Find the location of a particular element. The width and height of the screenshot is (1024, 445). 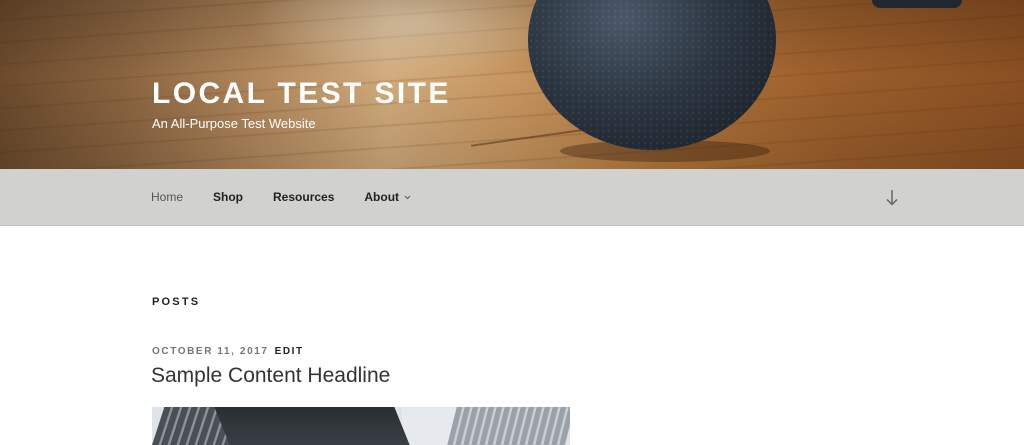

nav-item-shop: Shop is located at coordinates (228, 197).